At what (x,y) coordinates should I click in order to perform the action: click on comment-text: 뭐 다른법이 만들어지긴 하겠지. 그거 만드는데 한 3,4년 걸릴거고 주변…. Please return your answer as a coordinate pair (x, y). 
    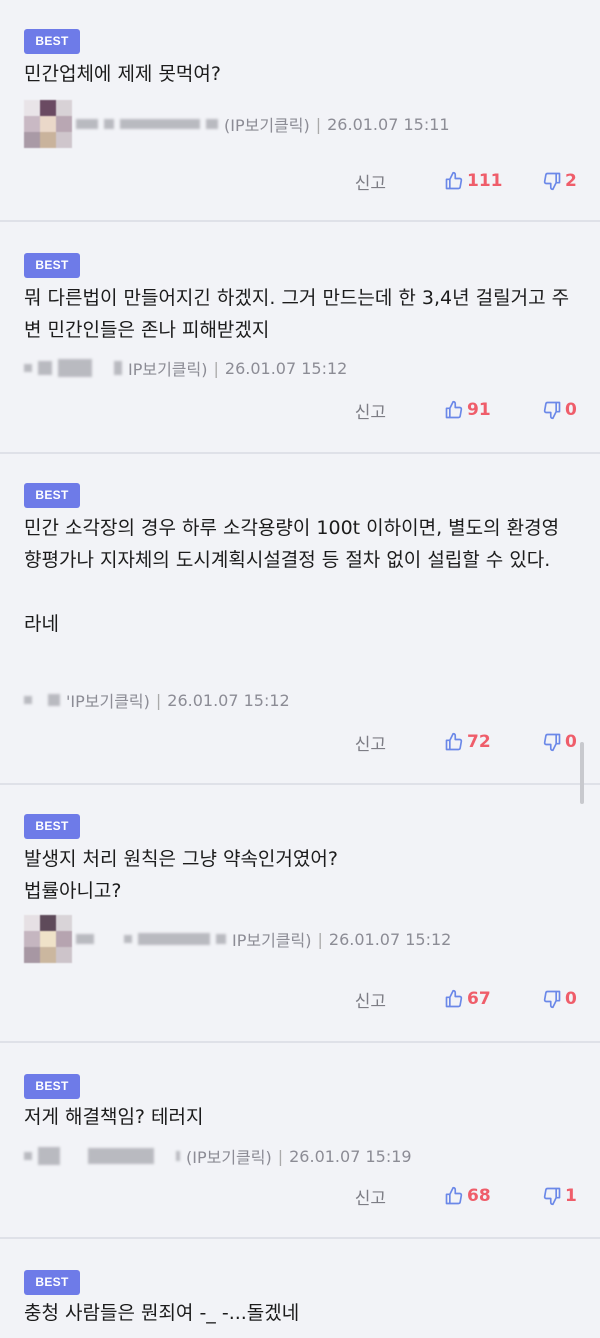
    Looking at the image, I should click on (297, 314).